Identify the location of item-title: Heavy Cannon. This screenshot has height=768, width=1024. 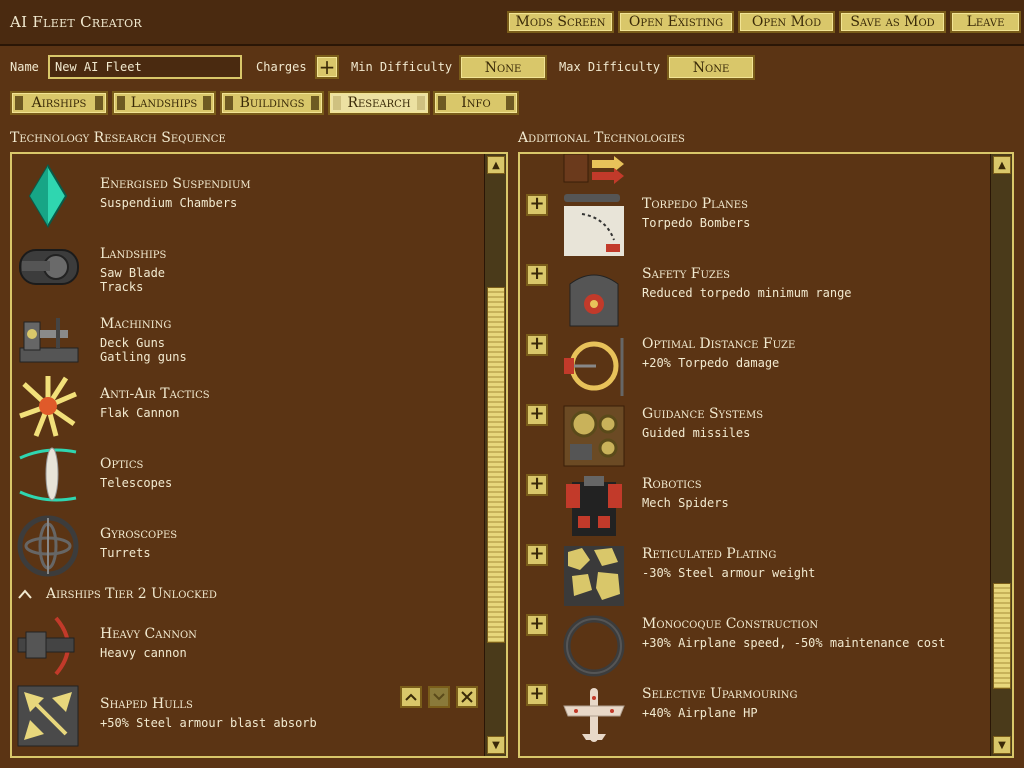
(148, 634).